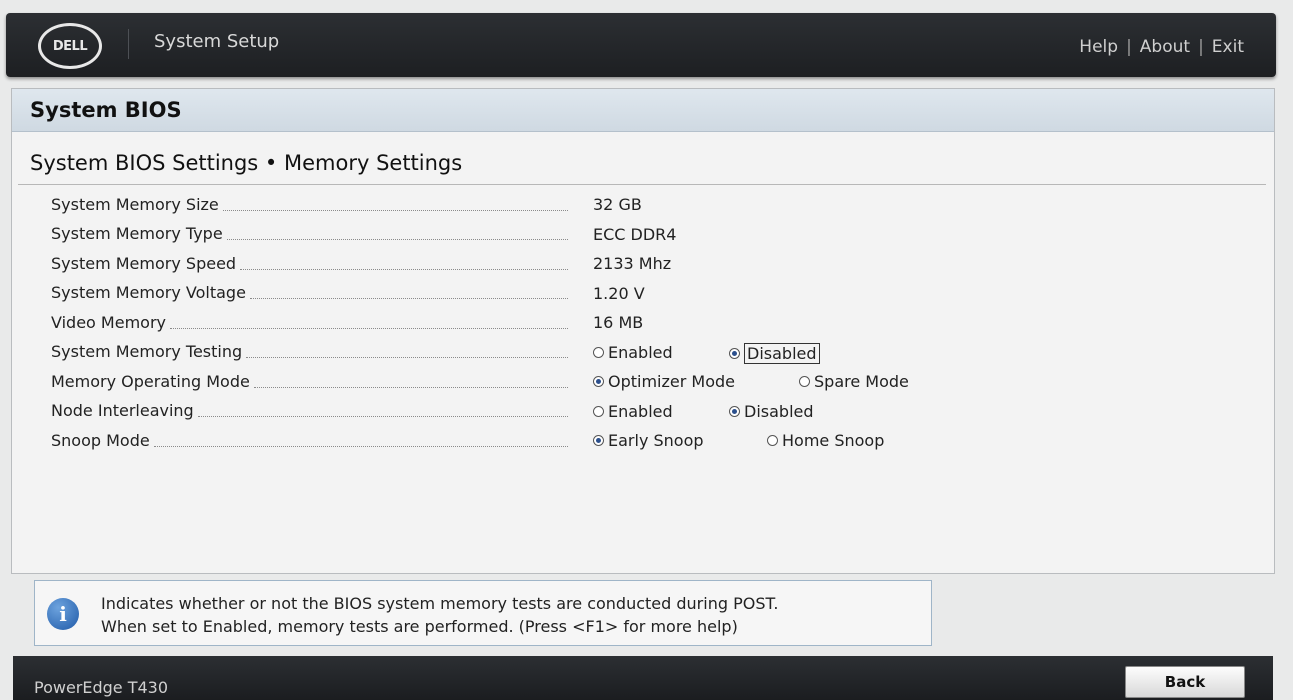 This screenshot has width=1293, height=700. I want to click on panel-header: System BIOS, so click(643, 110).